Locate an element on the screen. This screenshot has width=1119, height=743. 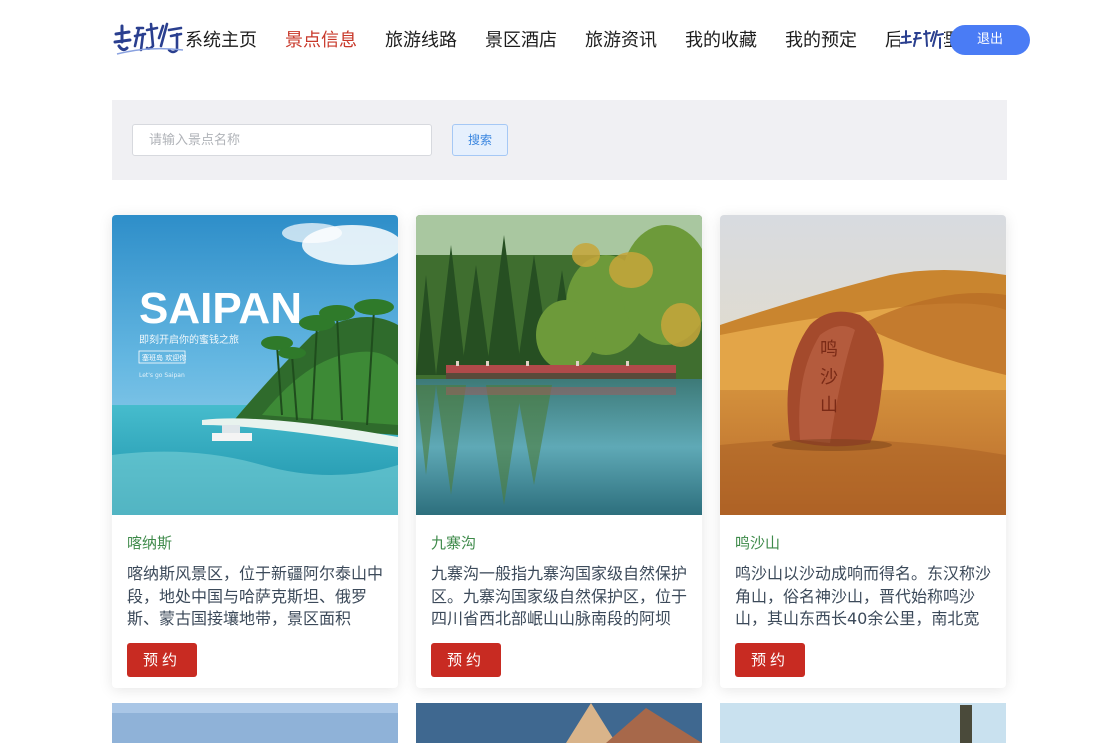
logout-button: 退出 is located at coordinates (990, 40).